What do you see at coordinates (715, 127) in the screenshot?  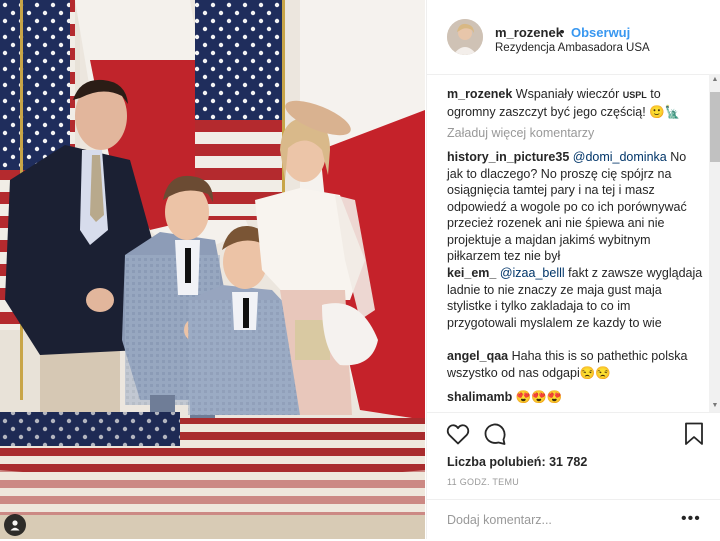 I see `scrollbar-thumb` at bounding box center [715, 127].